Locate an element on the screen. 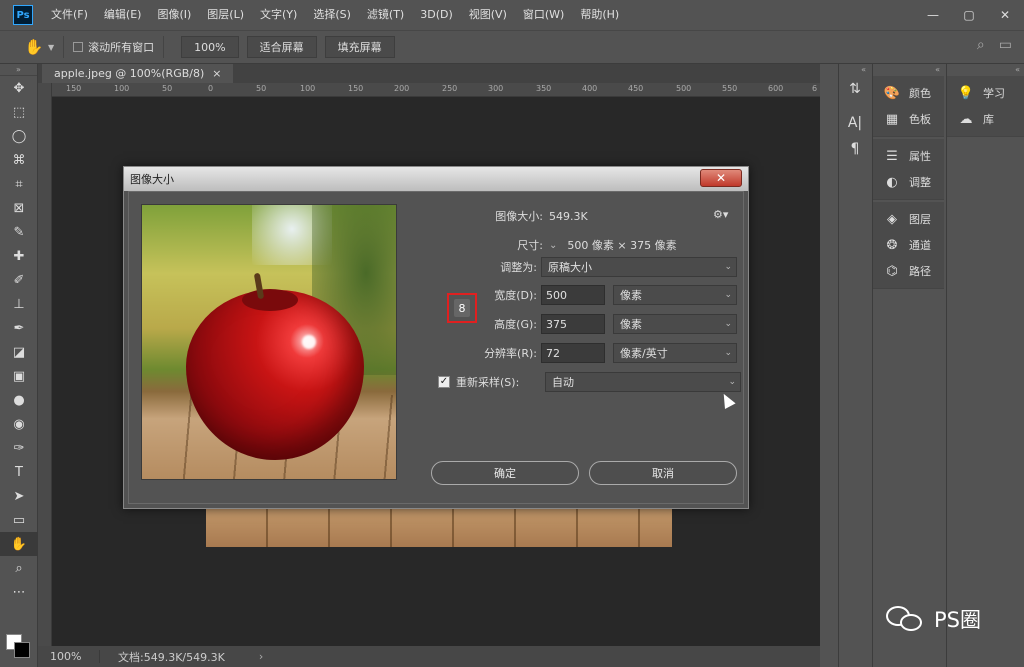 Image resolution: width=1024 pixels, height=667 pixels. history-icon: ⇅ is located at coordinates (855, 89).